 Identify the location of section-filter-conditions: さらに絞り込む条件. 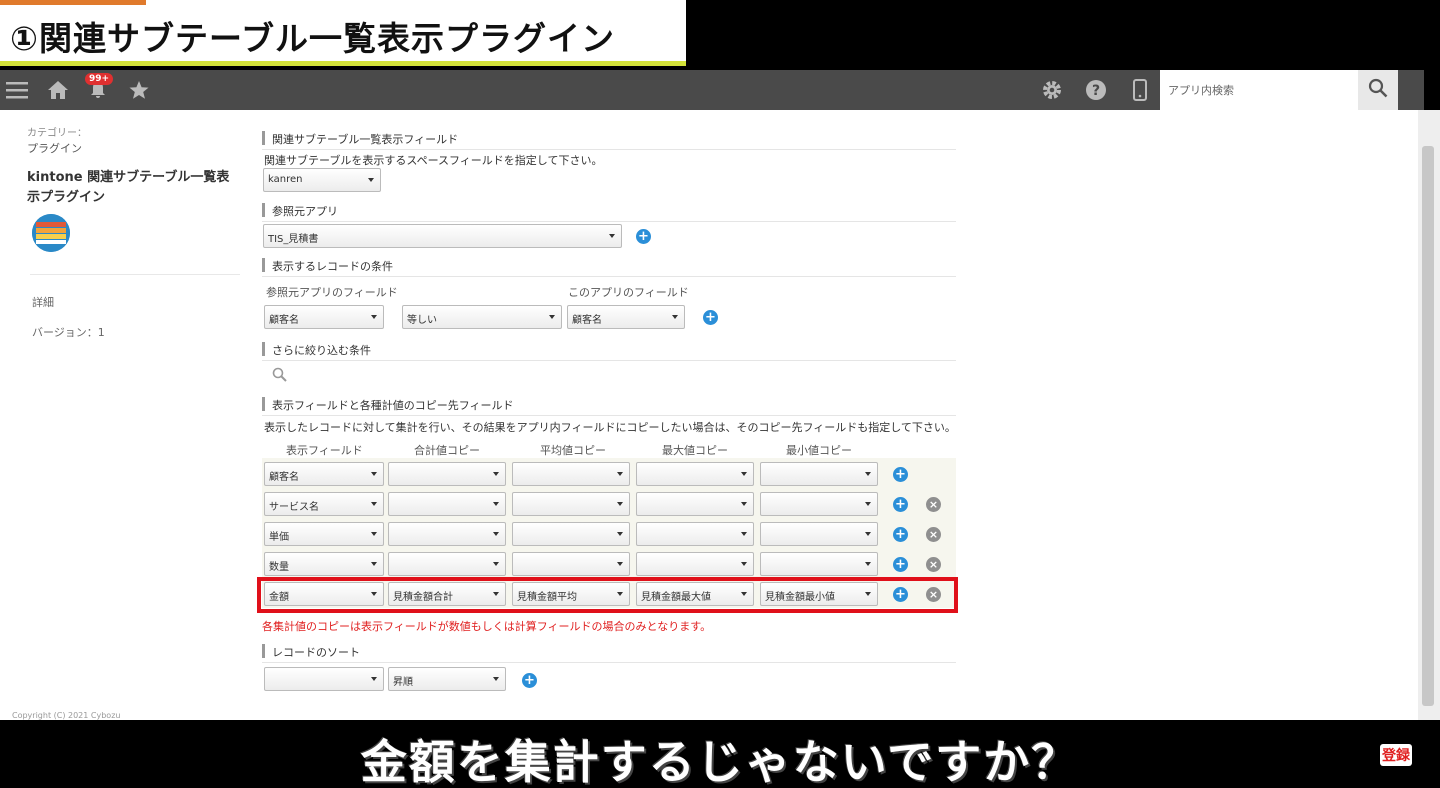
(609, 349).